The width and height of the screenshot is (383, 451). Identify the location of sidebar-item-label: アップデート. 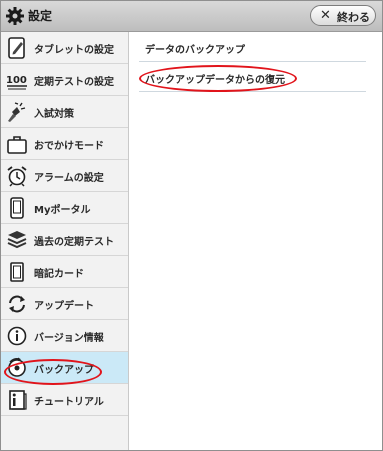
(64, 306).